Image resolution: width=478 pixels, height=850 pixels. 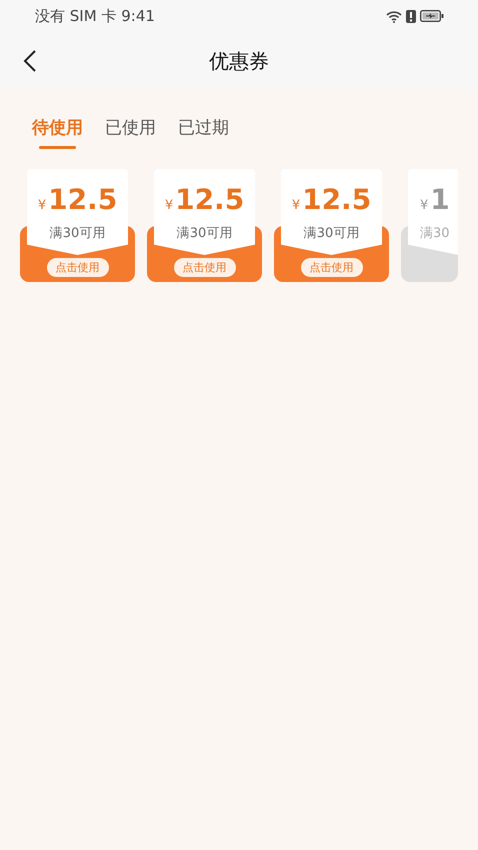 What do you see at coordinates (432, 16) in the screenshot?
I see `battery-icon` at bounding box center [432, 16].